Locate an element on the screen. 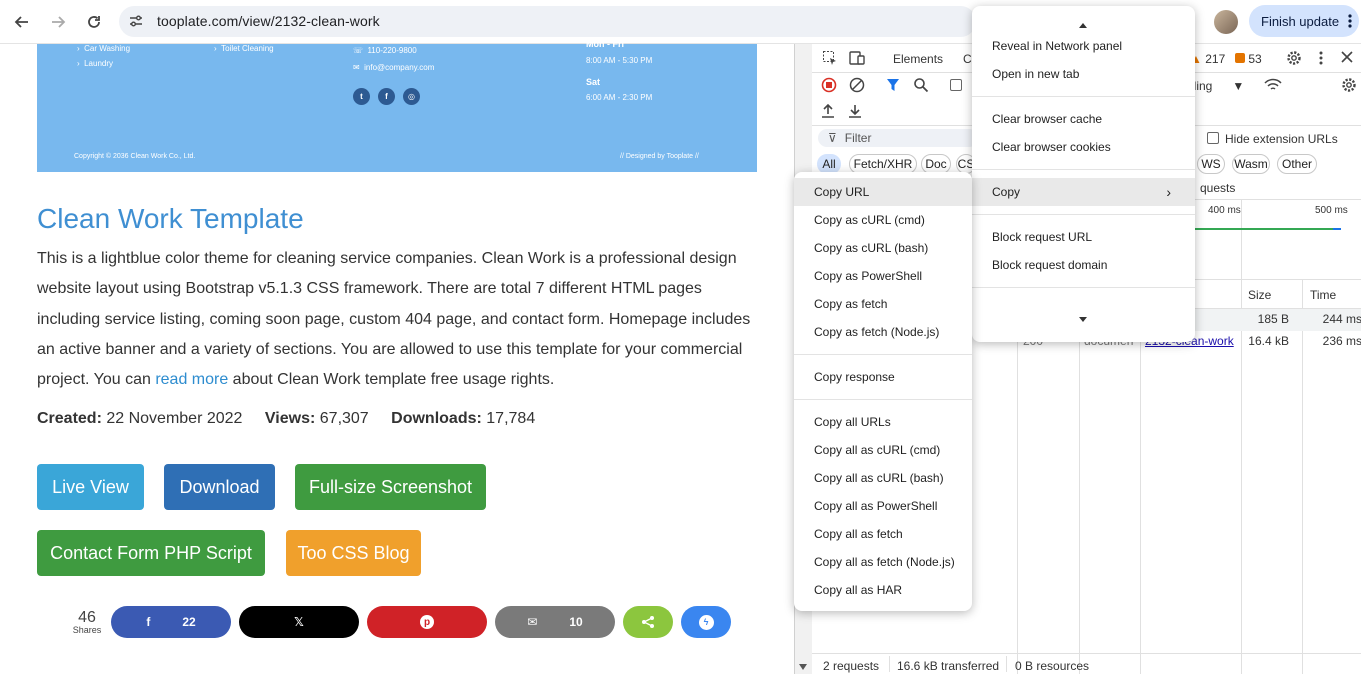 Image resolution: width=1361 pixels, height=674 pixels. devtools-more-icon is located at coordinates (1321, 59).